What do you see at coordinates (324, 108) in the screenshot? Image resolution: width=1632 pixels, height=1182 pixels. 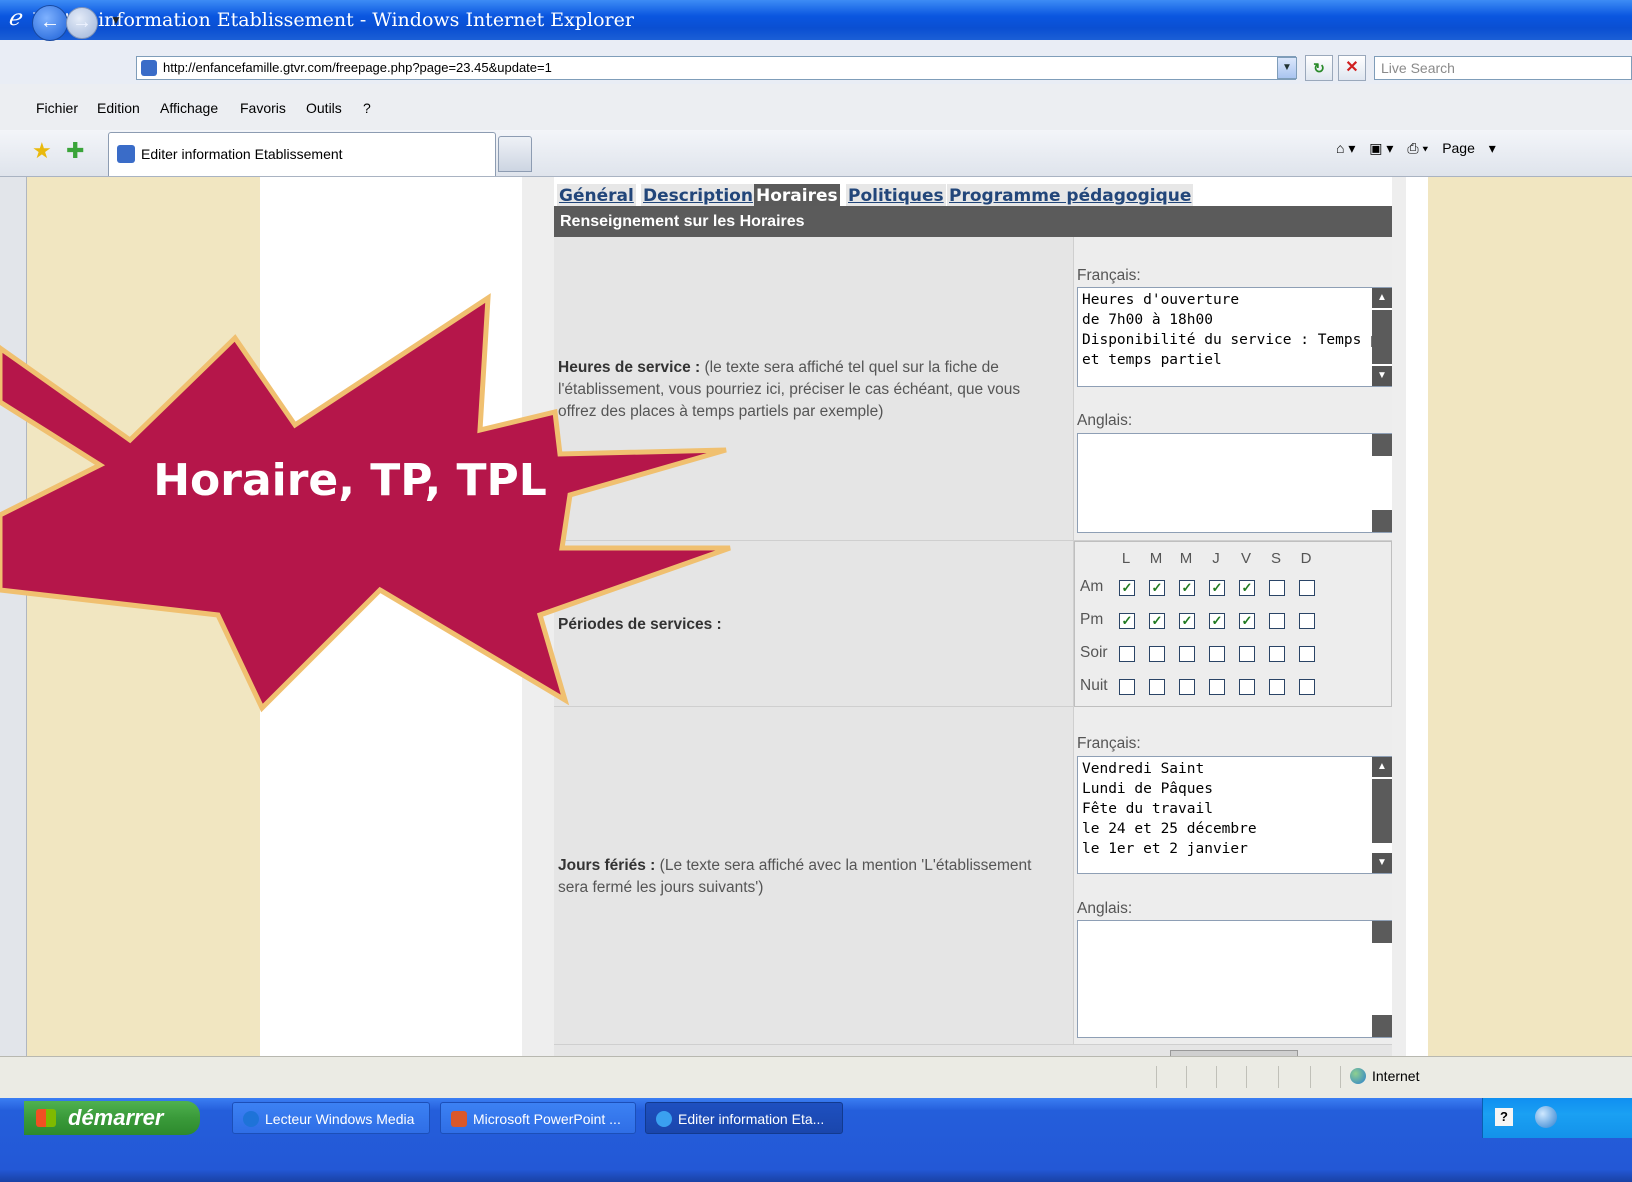 I see `menu-outils: Outils` at bounding box center [324, 108].